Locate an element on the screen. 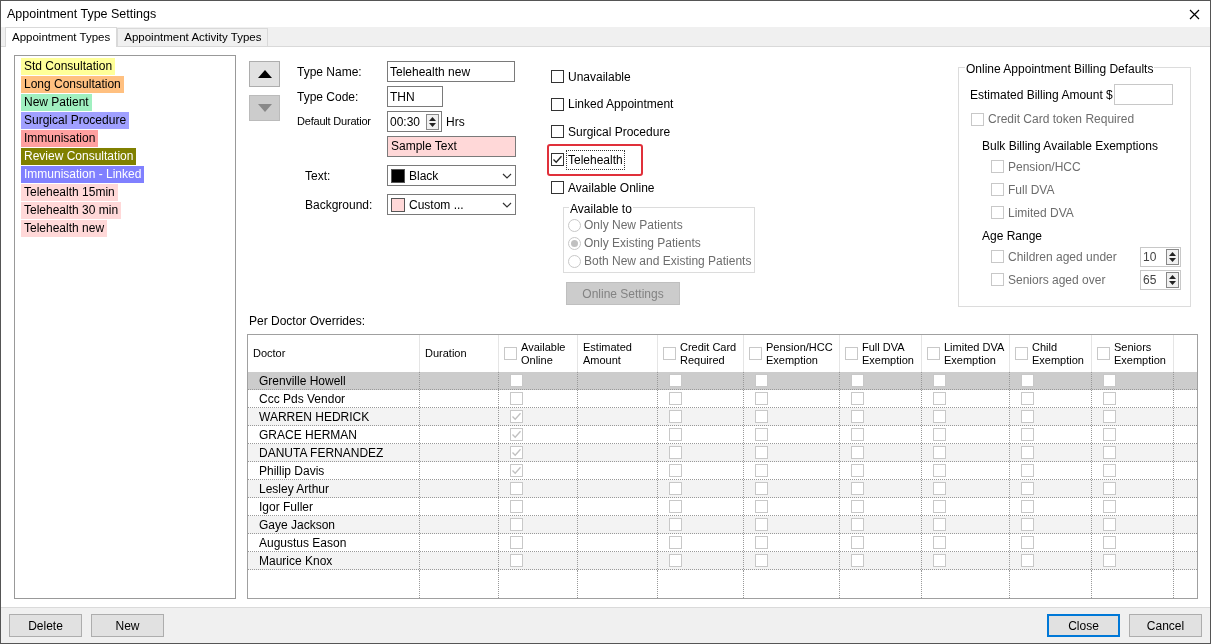 The image size is (1211, 644). color-dropdown: Black is located at coordinates (451, 175).